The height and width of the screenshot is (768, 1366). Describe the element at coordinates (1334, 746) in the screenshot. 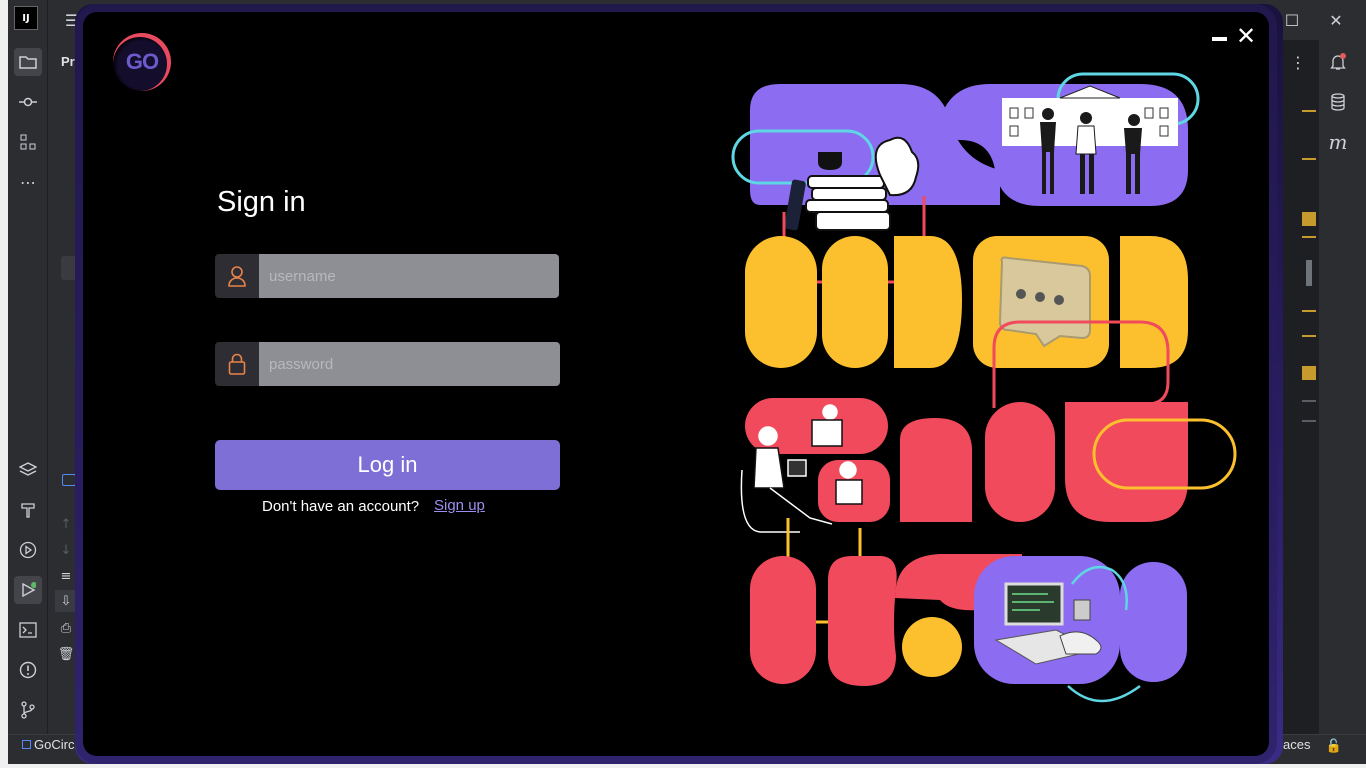

I see `lock-icon: 🔓` at that location.